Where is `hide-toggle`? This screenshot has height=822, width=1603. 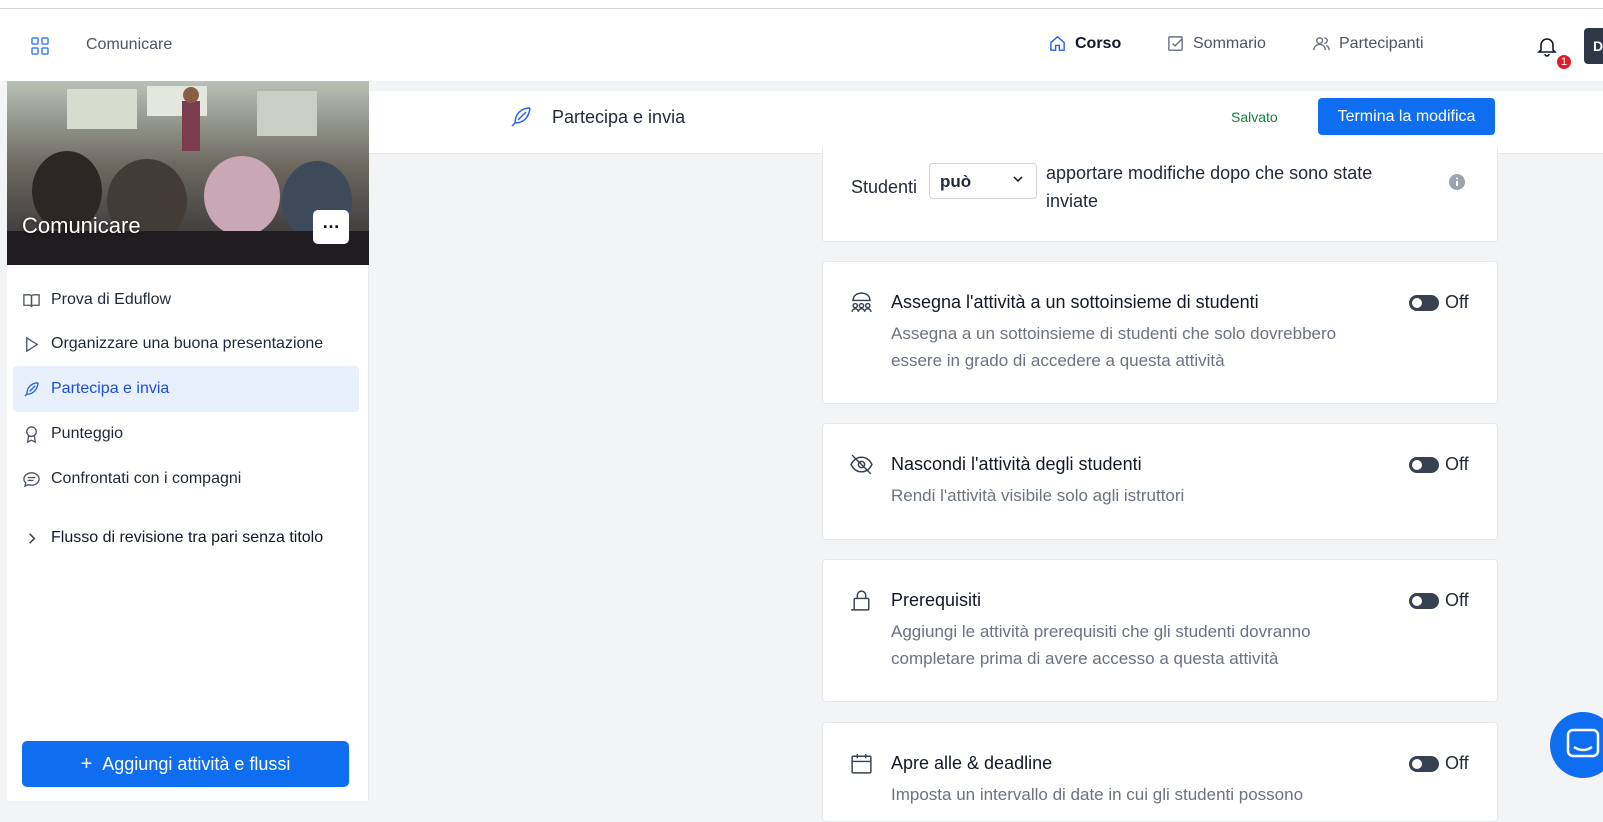
hide-toggle is located at coordinates (1424, 465).